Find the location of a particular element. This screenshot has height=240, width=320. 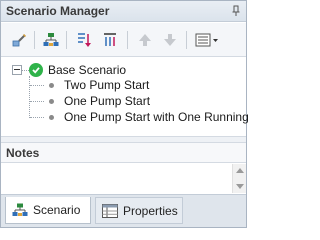

tree-add-icon is located at coordinates (51, 39).